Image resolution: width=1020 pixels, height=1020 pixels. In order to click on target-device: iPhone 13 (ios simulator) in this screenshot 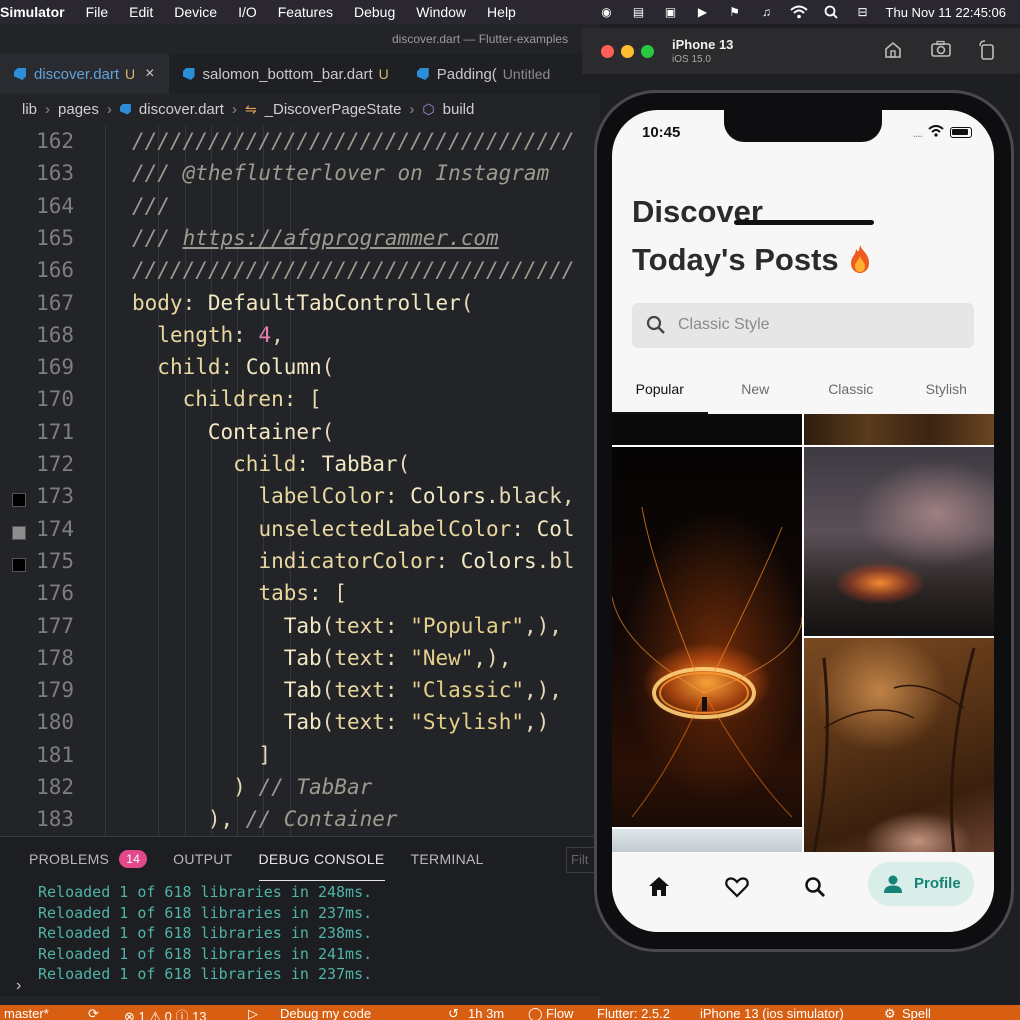, I will do `click(772, 1013)`.